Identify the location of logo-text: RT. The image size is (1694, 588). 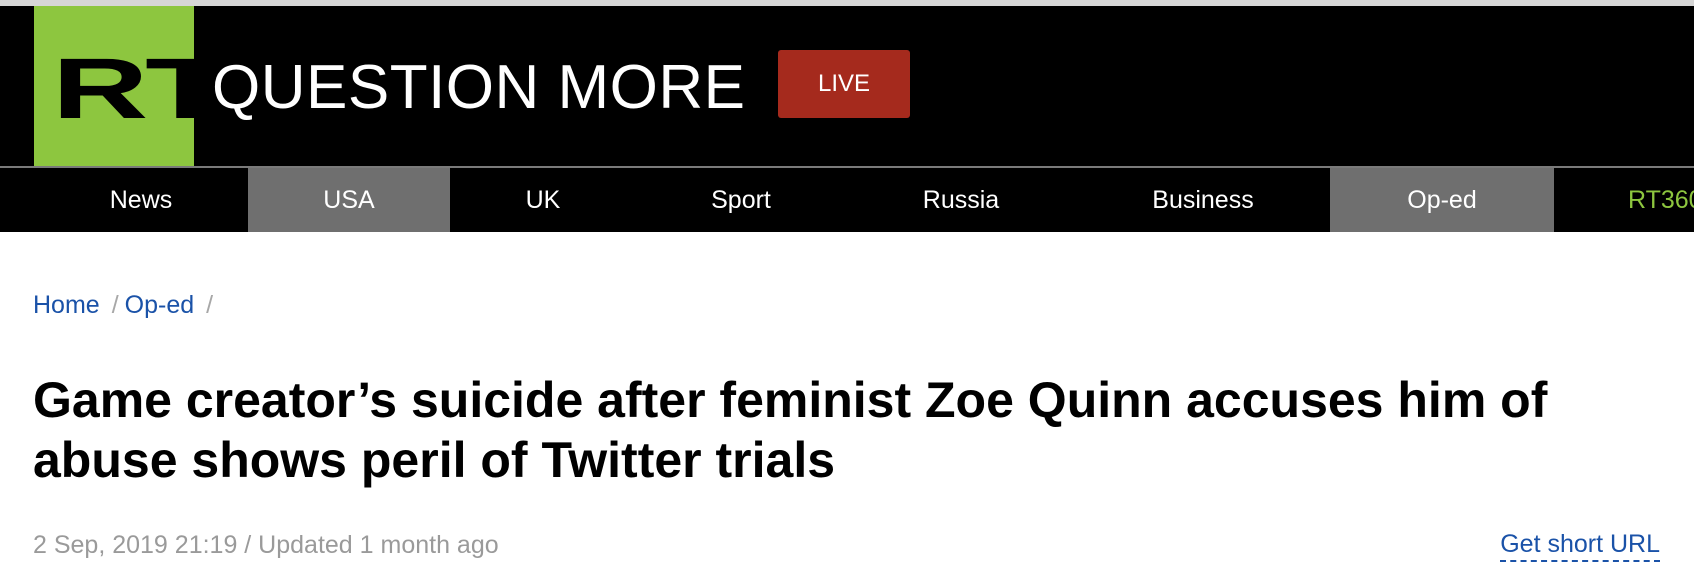
(123, 89).